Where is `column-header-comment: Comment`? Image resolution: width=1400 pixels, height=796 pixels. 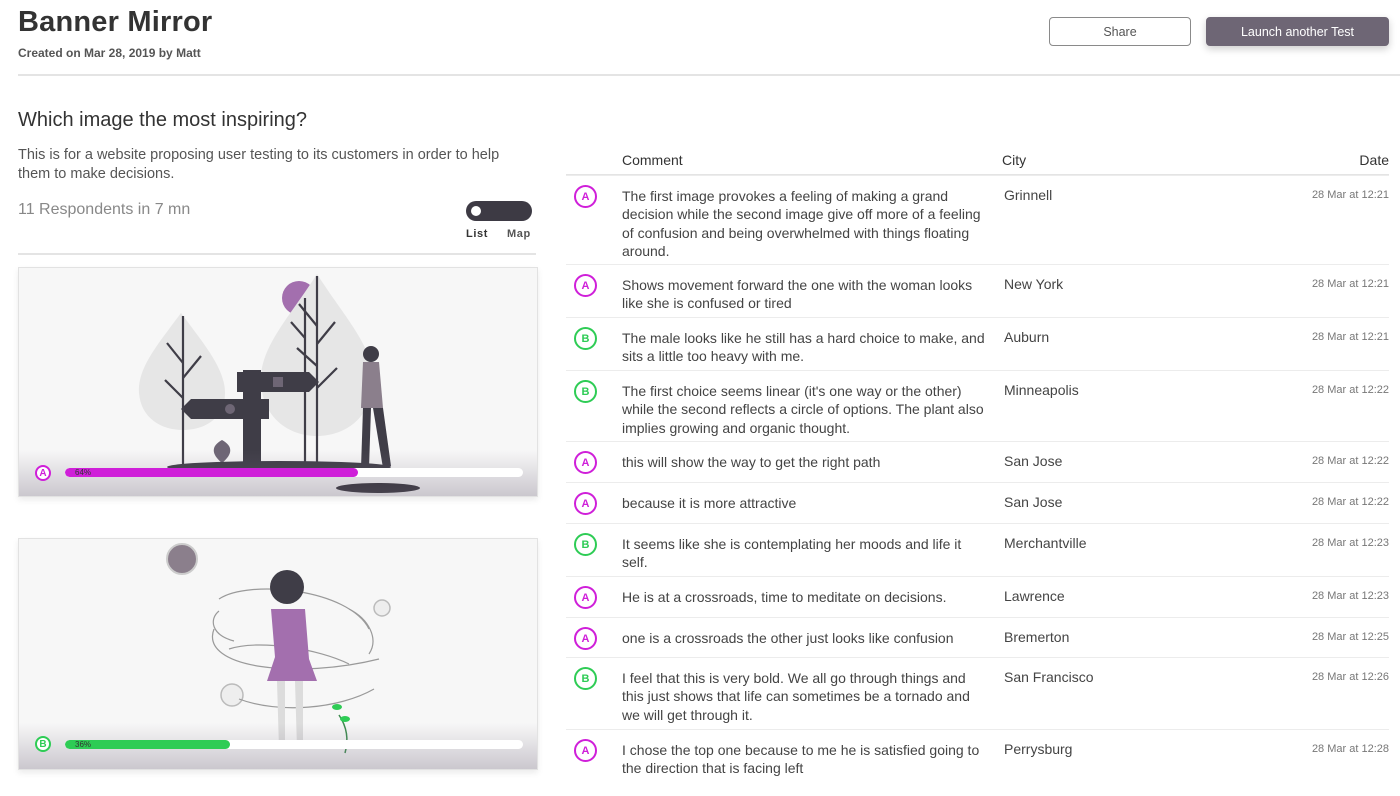 column-header-comment: Comment is located at coordinates (652, 160).